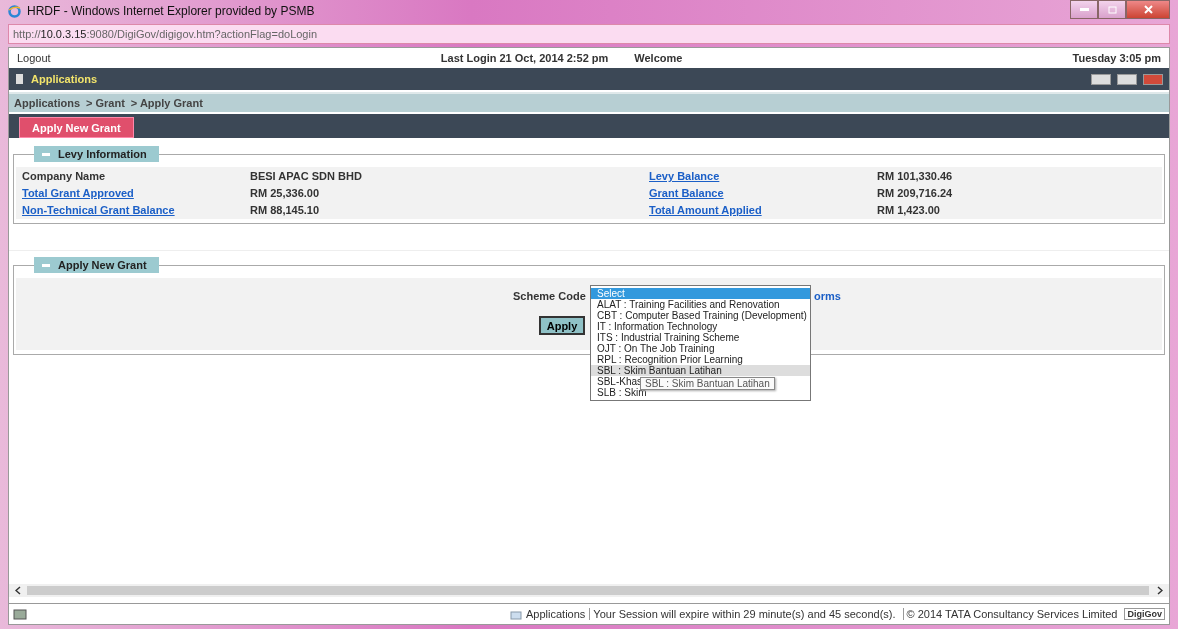 The height and width of the screenshot is (629, 1178). I want to click on section-header: Levy Information, so click(96, 154).